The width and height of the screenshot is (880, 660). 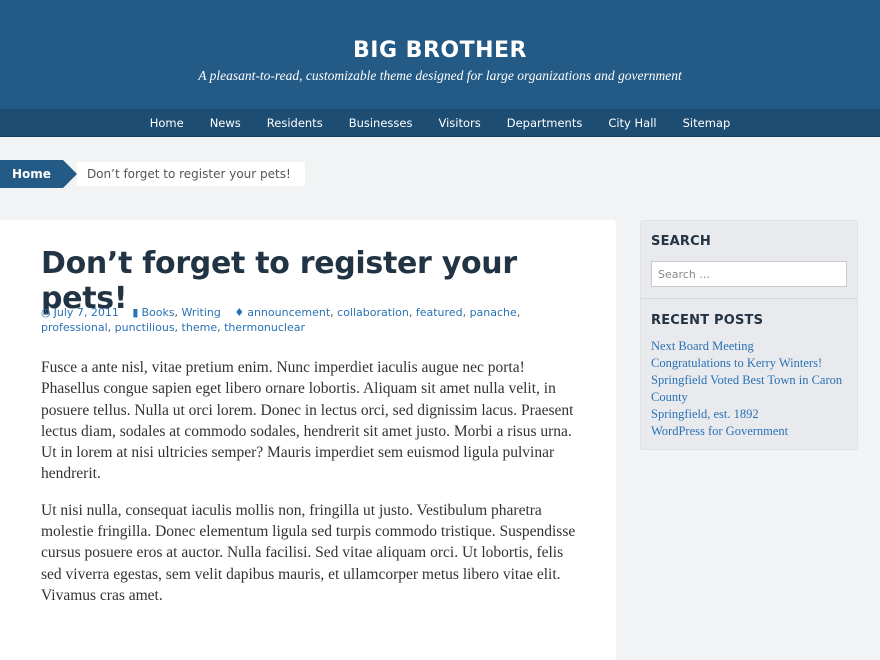 What do you see at coordinates (190, 174) in the screenshot?
I see `breadcrumb-current: Don’t forget to register your pets!` at bounding box center [190, 174].